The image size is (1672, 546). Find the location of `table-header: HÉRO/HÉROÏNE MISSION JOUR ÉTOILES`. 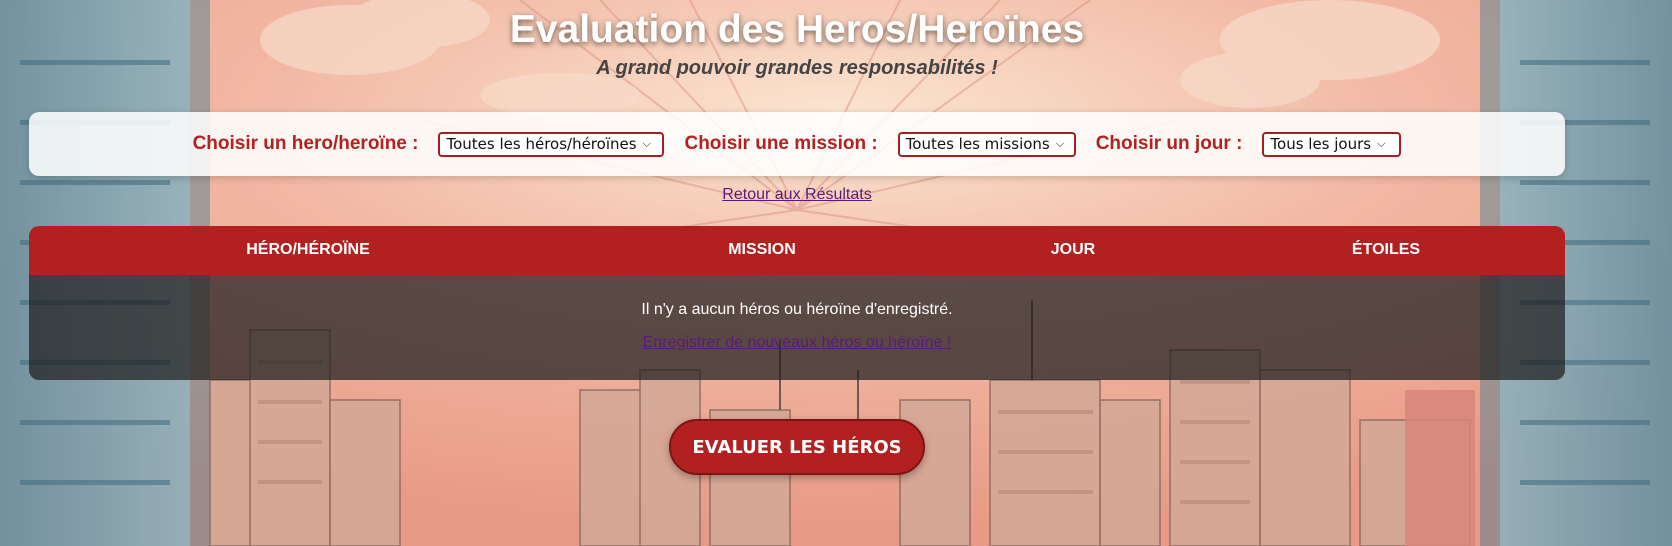

table-header: HÉRO/HÉROÏNE MISSION JOUR ÉTOILES is located at coordinates (797, 250).